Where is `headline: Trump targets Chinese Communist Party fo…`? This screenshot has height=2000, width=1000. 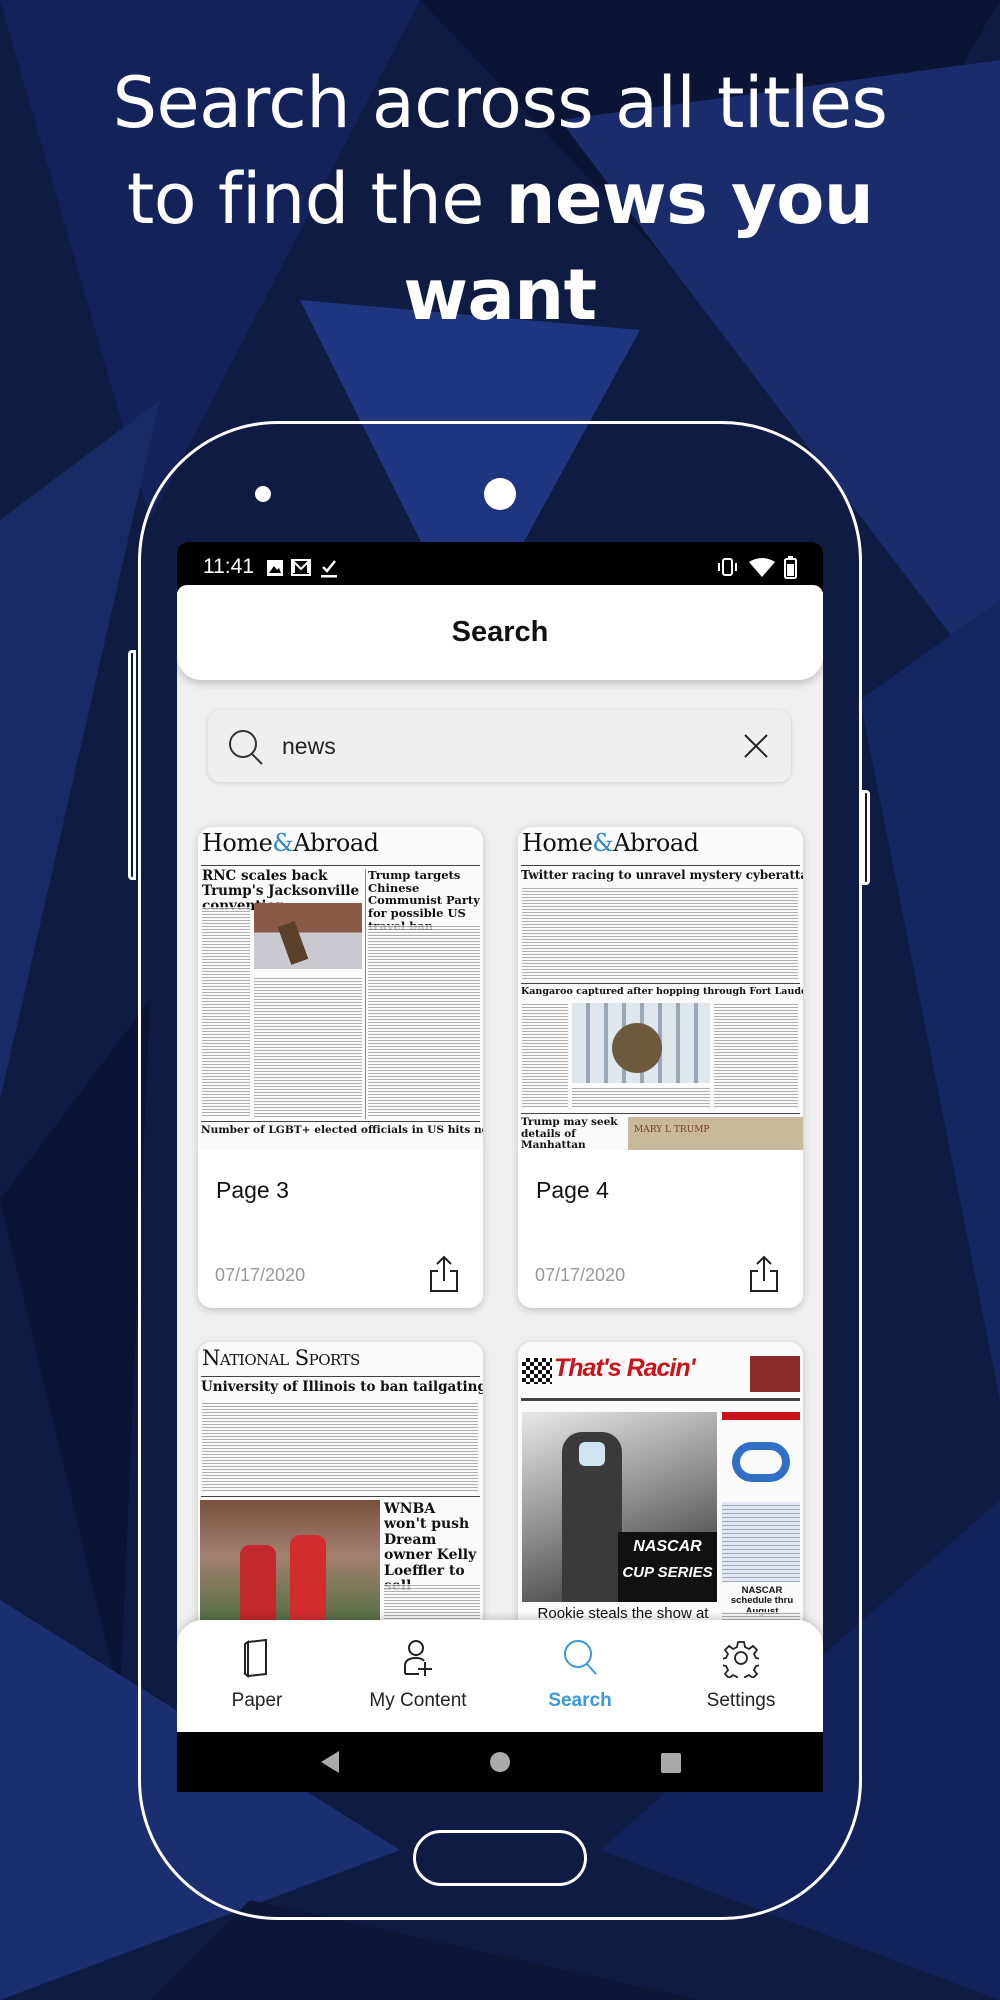
headline: Trump targets Chinese Communist Party fo… is located at coordinates (424, 900).